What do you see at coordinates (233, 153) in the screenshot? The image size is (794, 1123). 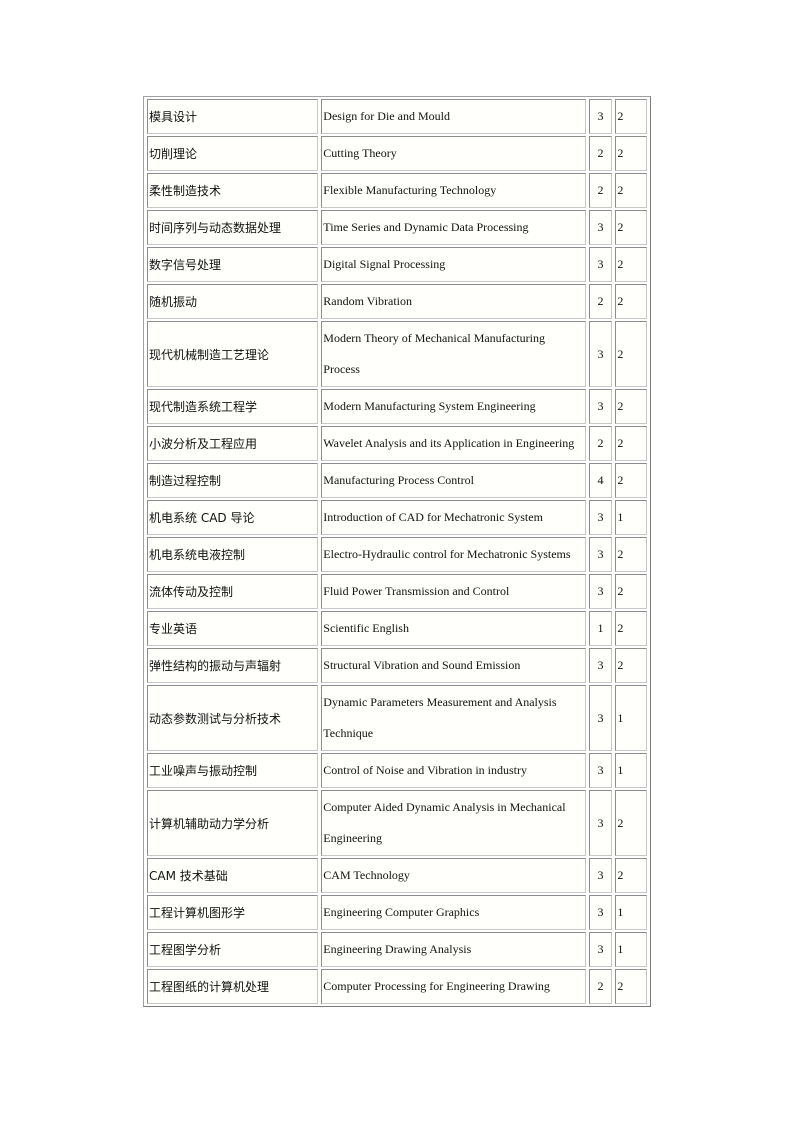 I see `course-name-cn: 切削理论` at bounding box center [233, 153].